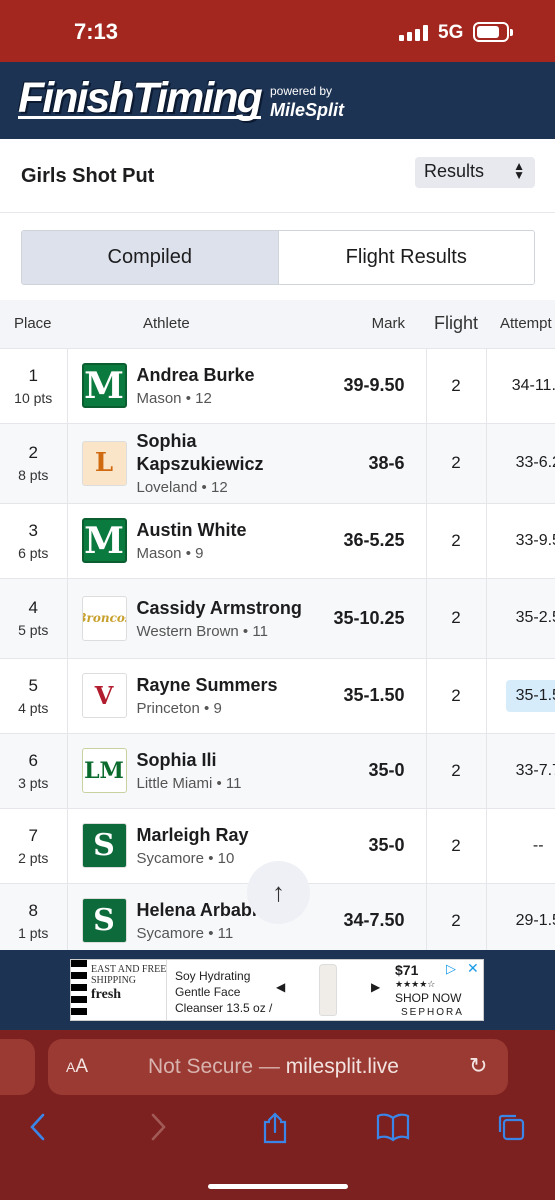 The height and width of the screenshot is (1200, 555). What do you see at coordinates (33, 857) in the screenshot?
I see `points-label: 2 pts` at bounding box center [33, 857].